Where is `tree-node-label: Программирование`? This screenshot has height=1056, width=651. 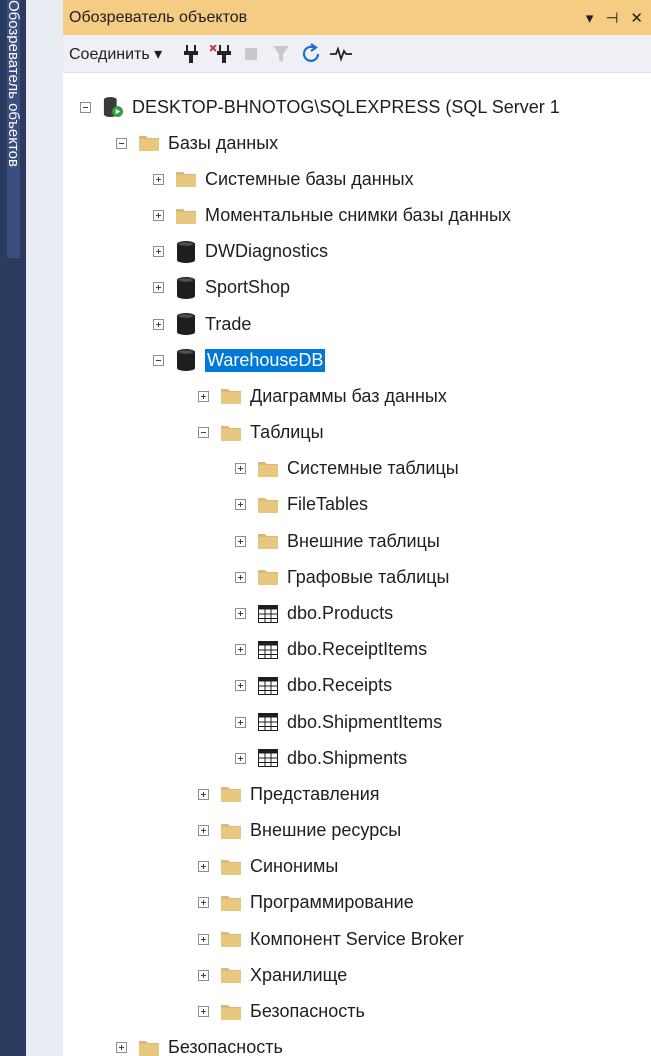
tree-node-label: Программирование is located at coordinates (332, 902).